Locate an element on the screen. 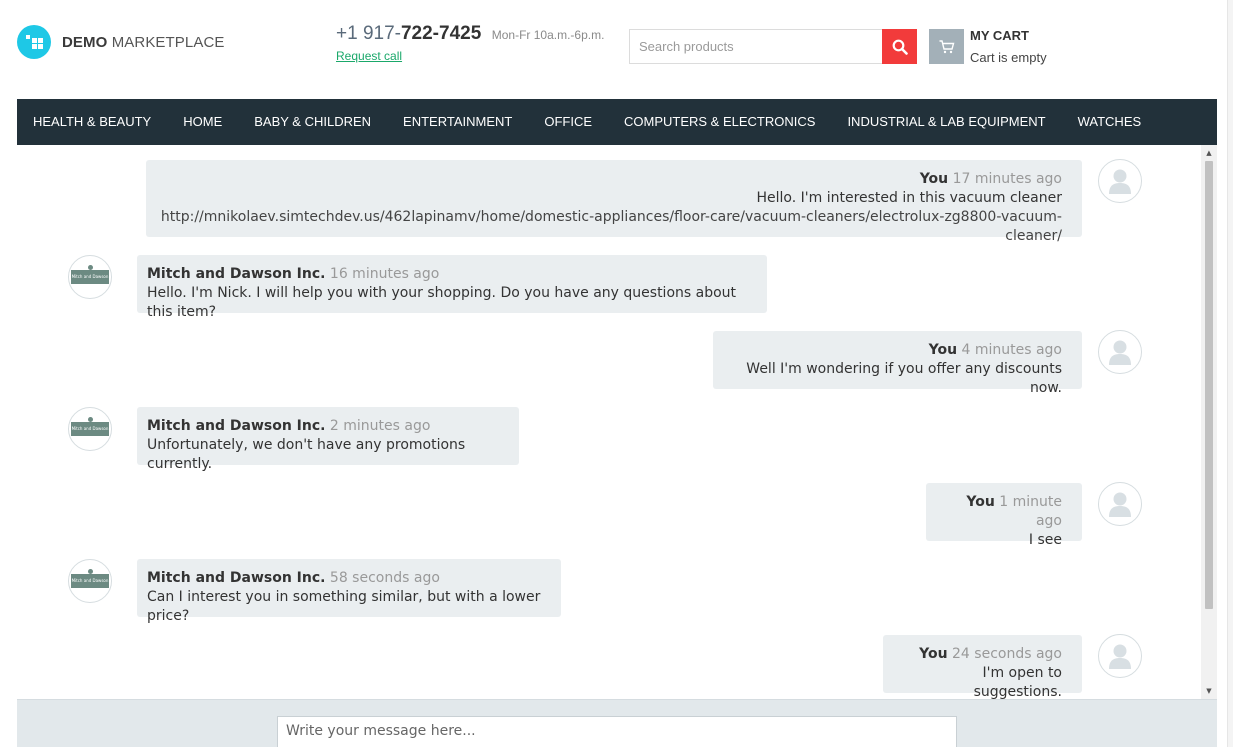  message-header: Mitch and Dawson Inc. 16 minutes ago is located at coordinates (452, 274).